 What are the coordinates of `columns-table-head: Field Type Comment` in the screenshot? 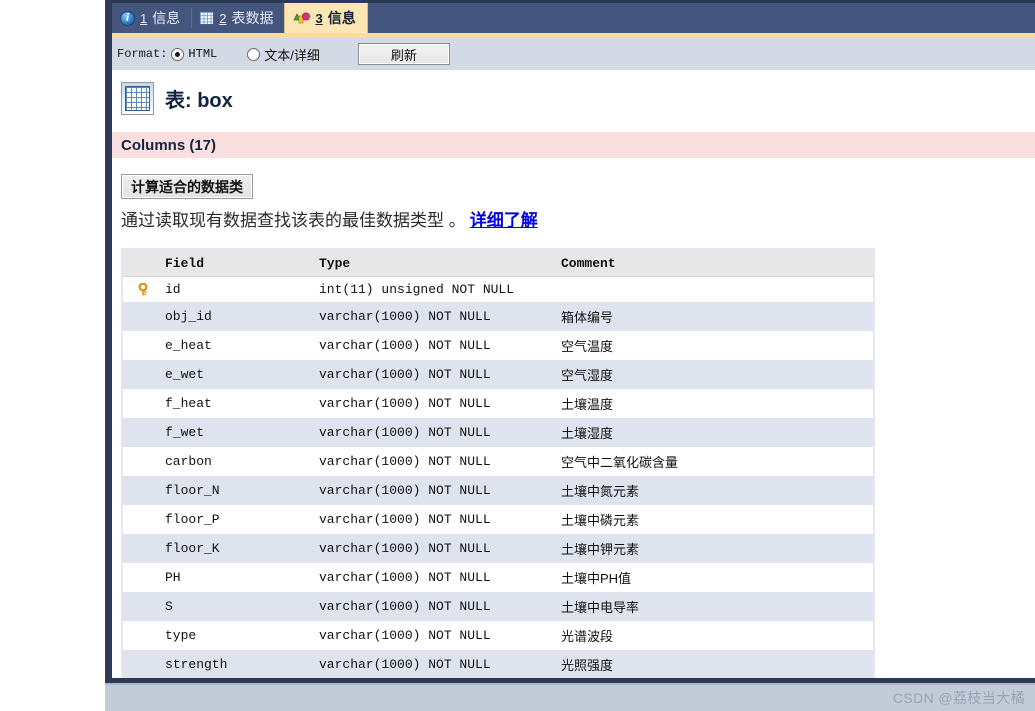 It's located at (498, 263).